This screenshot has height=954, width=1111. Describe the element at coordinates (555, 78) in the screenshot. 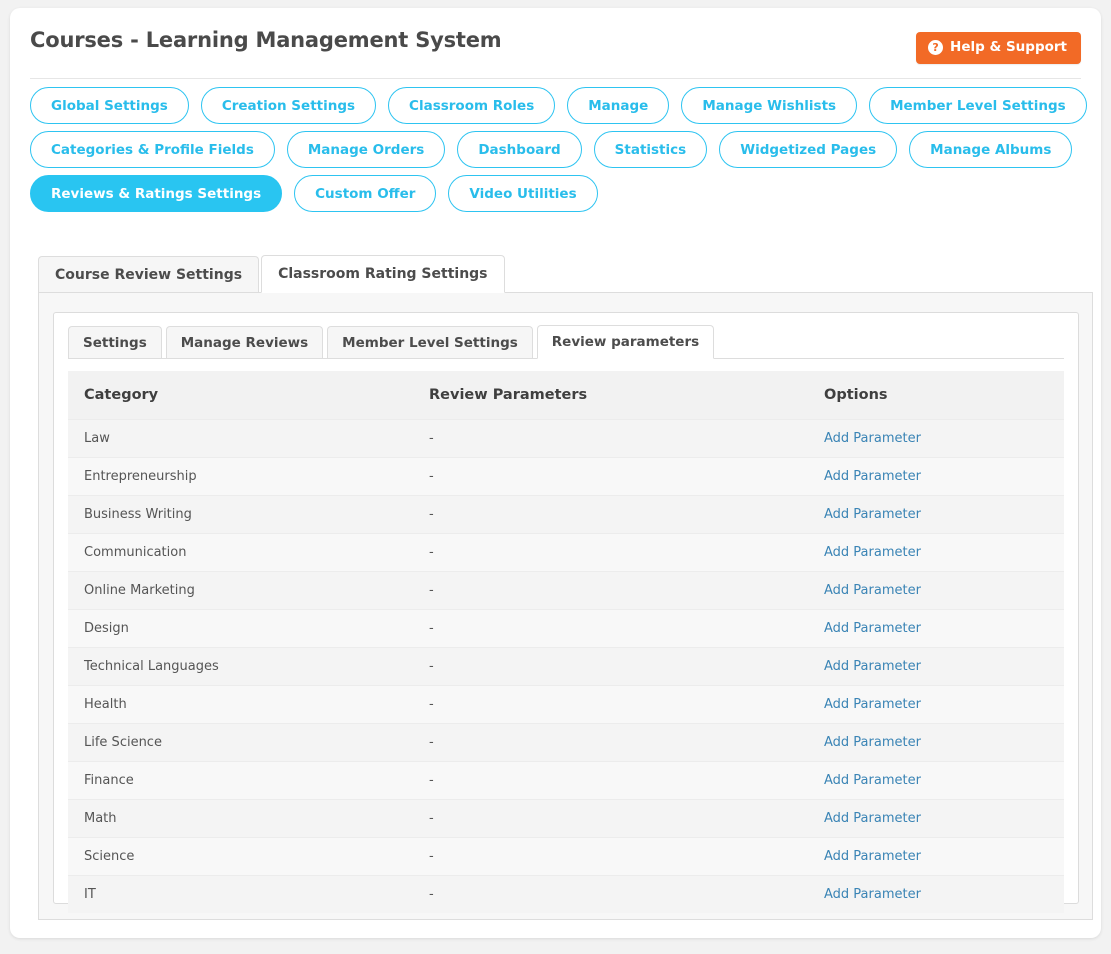

I see `header-divider` at that location.